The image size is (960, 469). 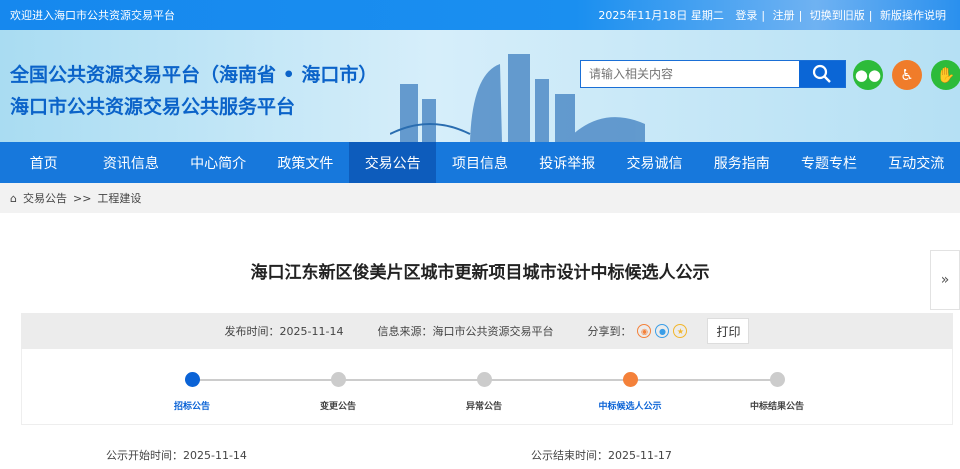 What do you see at coordinates (153, 107) in the screenshot?
I see `site-subtitle: 海口市公共资源交易公共服务平台` at bounding box center [153, 107].